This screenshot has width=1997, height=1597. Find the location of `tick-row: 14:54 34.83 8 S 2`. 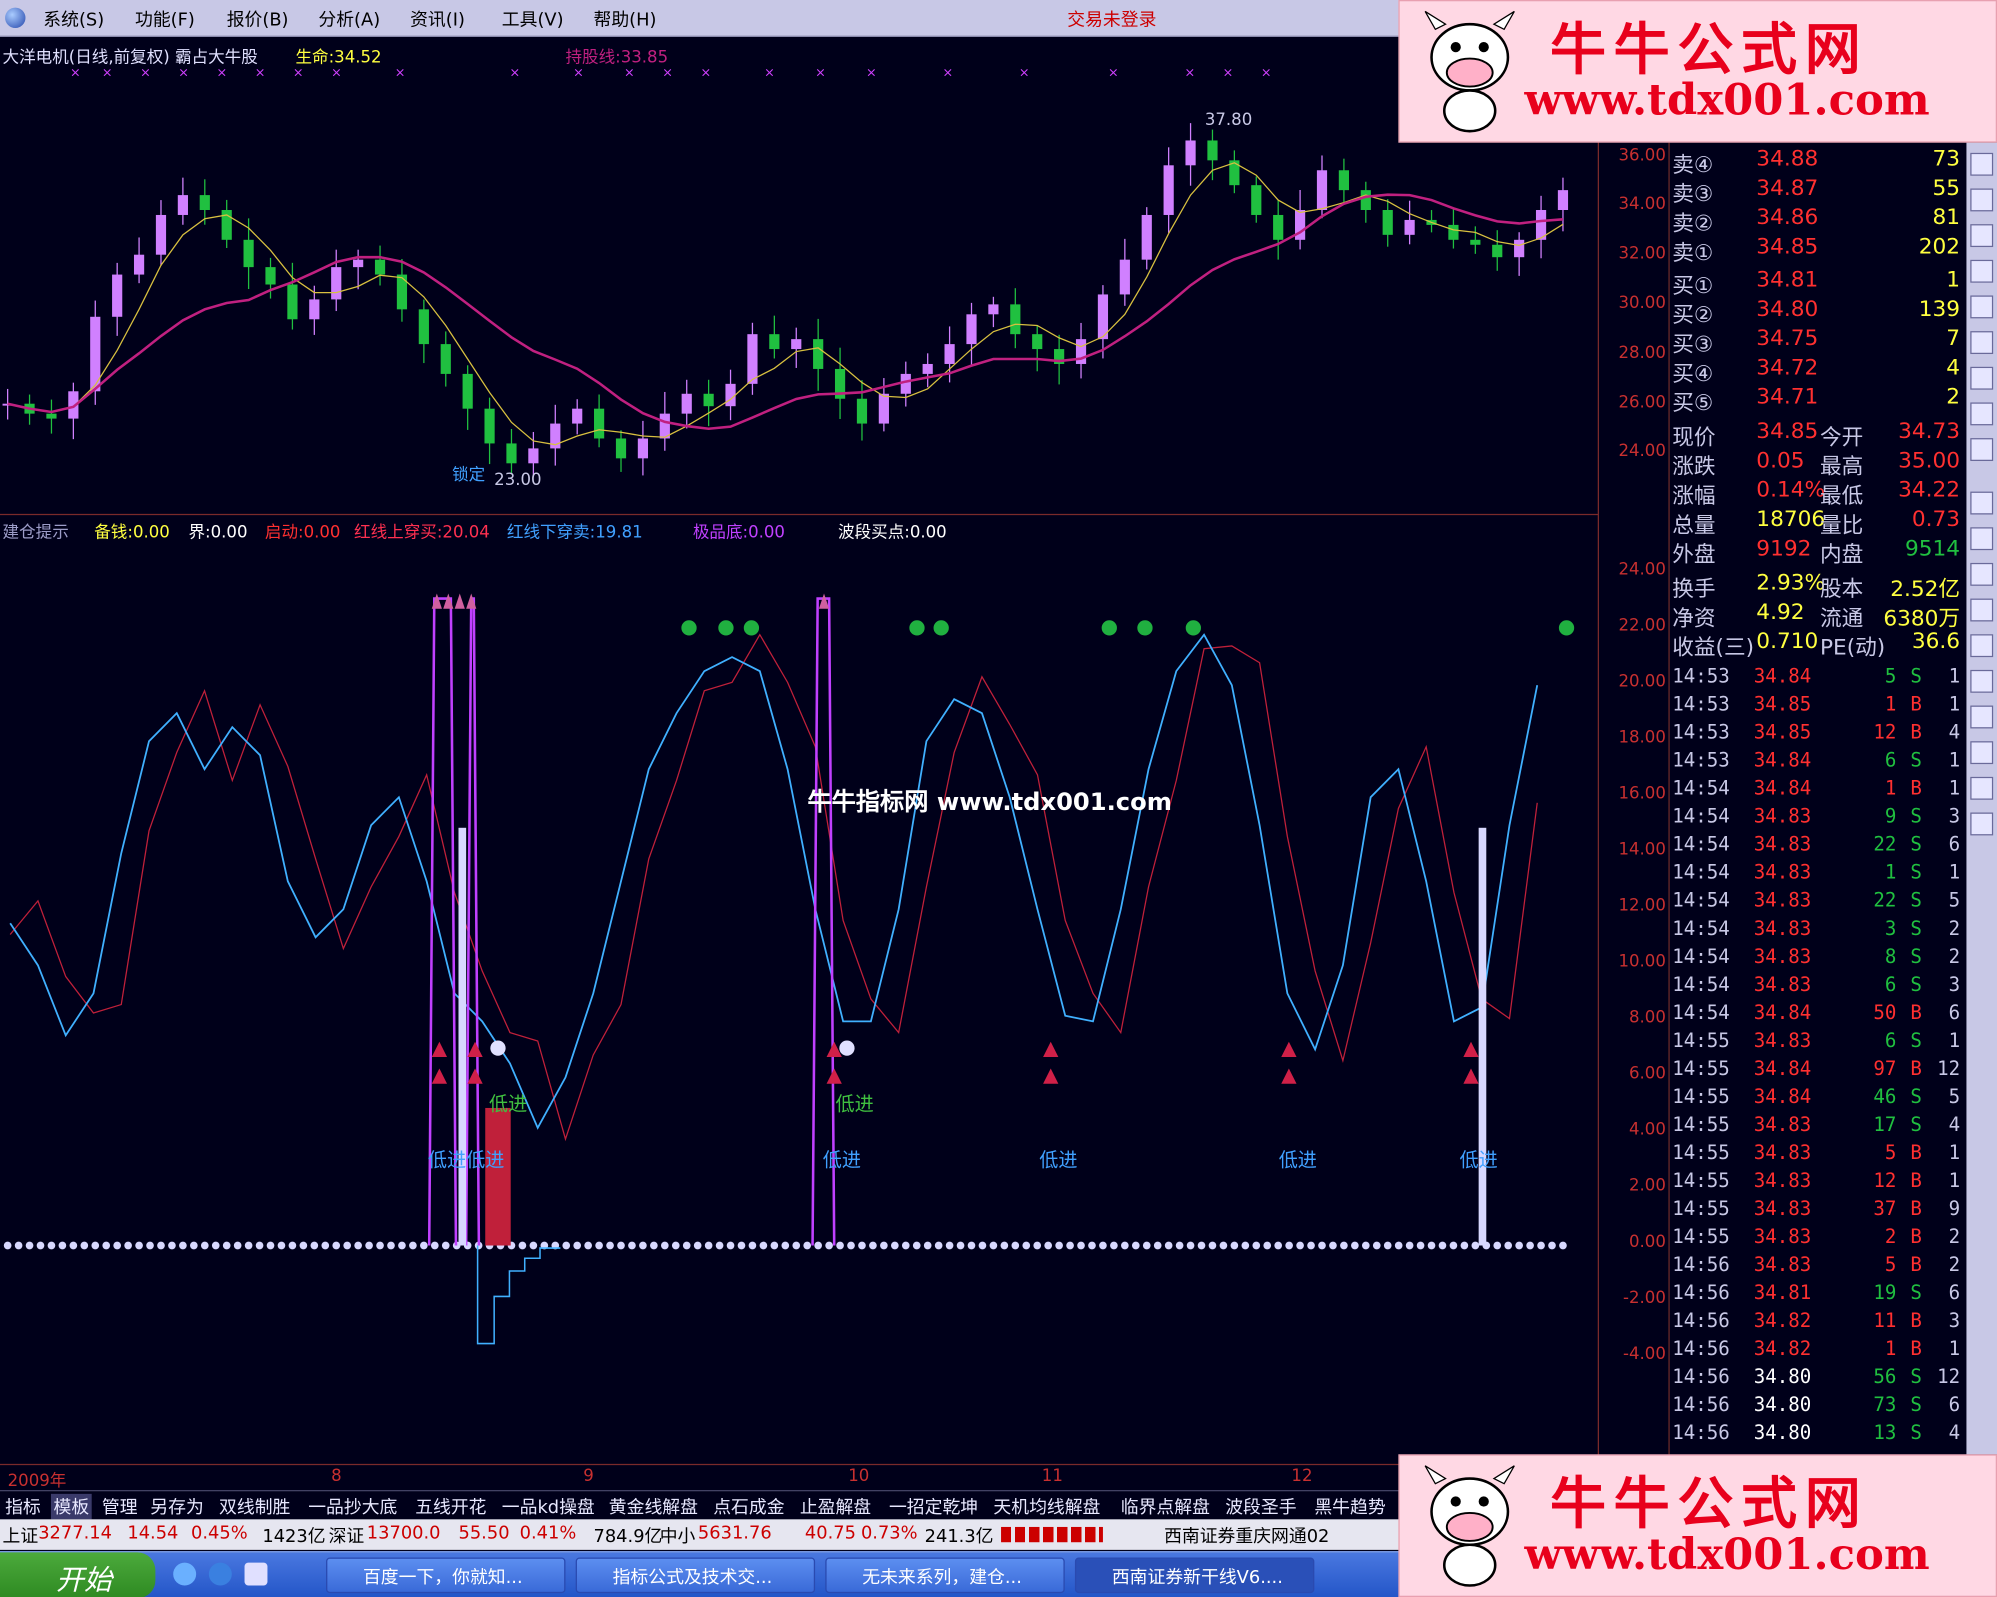

tick-row: 14:54 34.83 8 S 2 is located at coordinates (1817, 959).